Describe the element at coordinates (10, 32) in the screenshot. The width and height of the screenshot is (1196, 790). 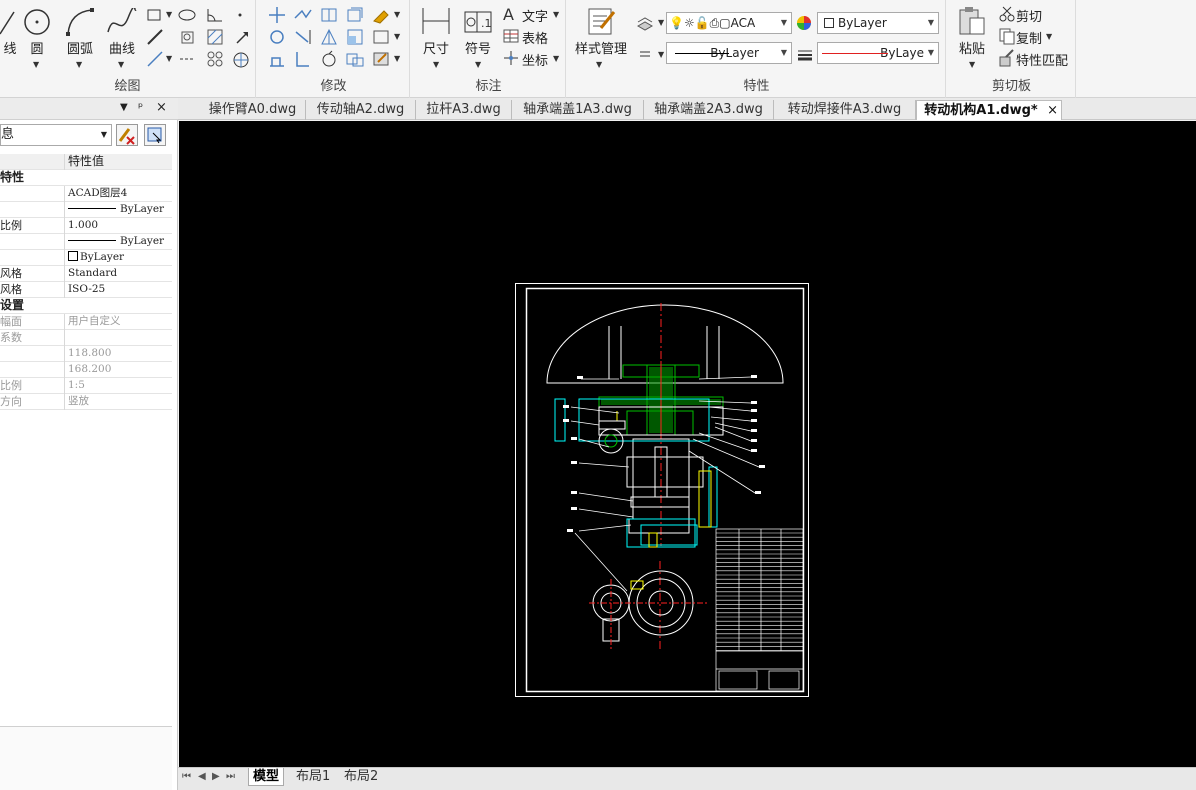
I see `line-button: 线` at that location.